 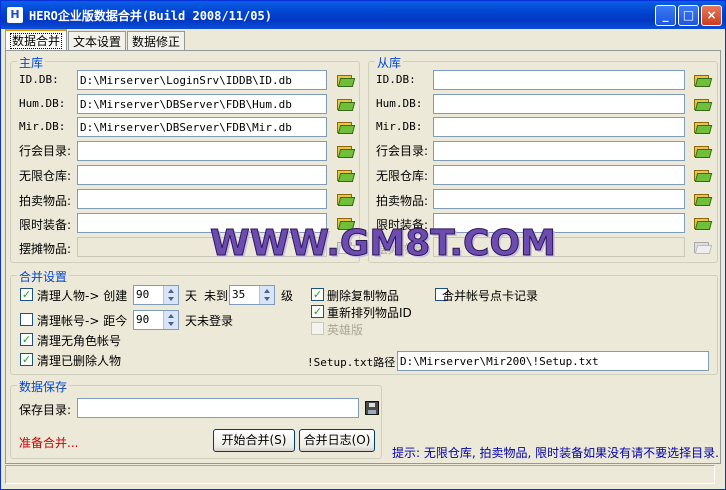 I want to click on slave-id-label: ID.DB:, so click(x=396, y=79).